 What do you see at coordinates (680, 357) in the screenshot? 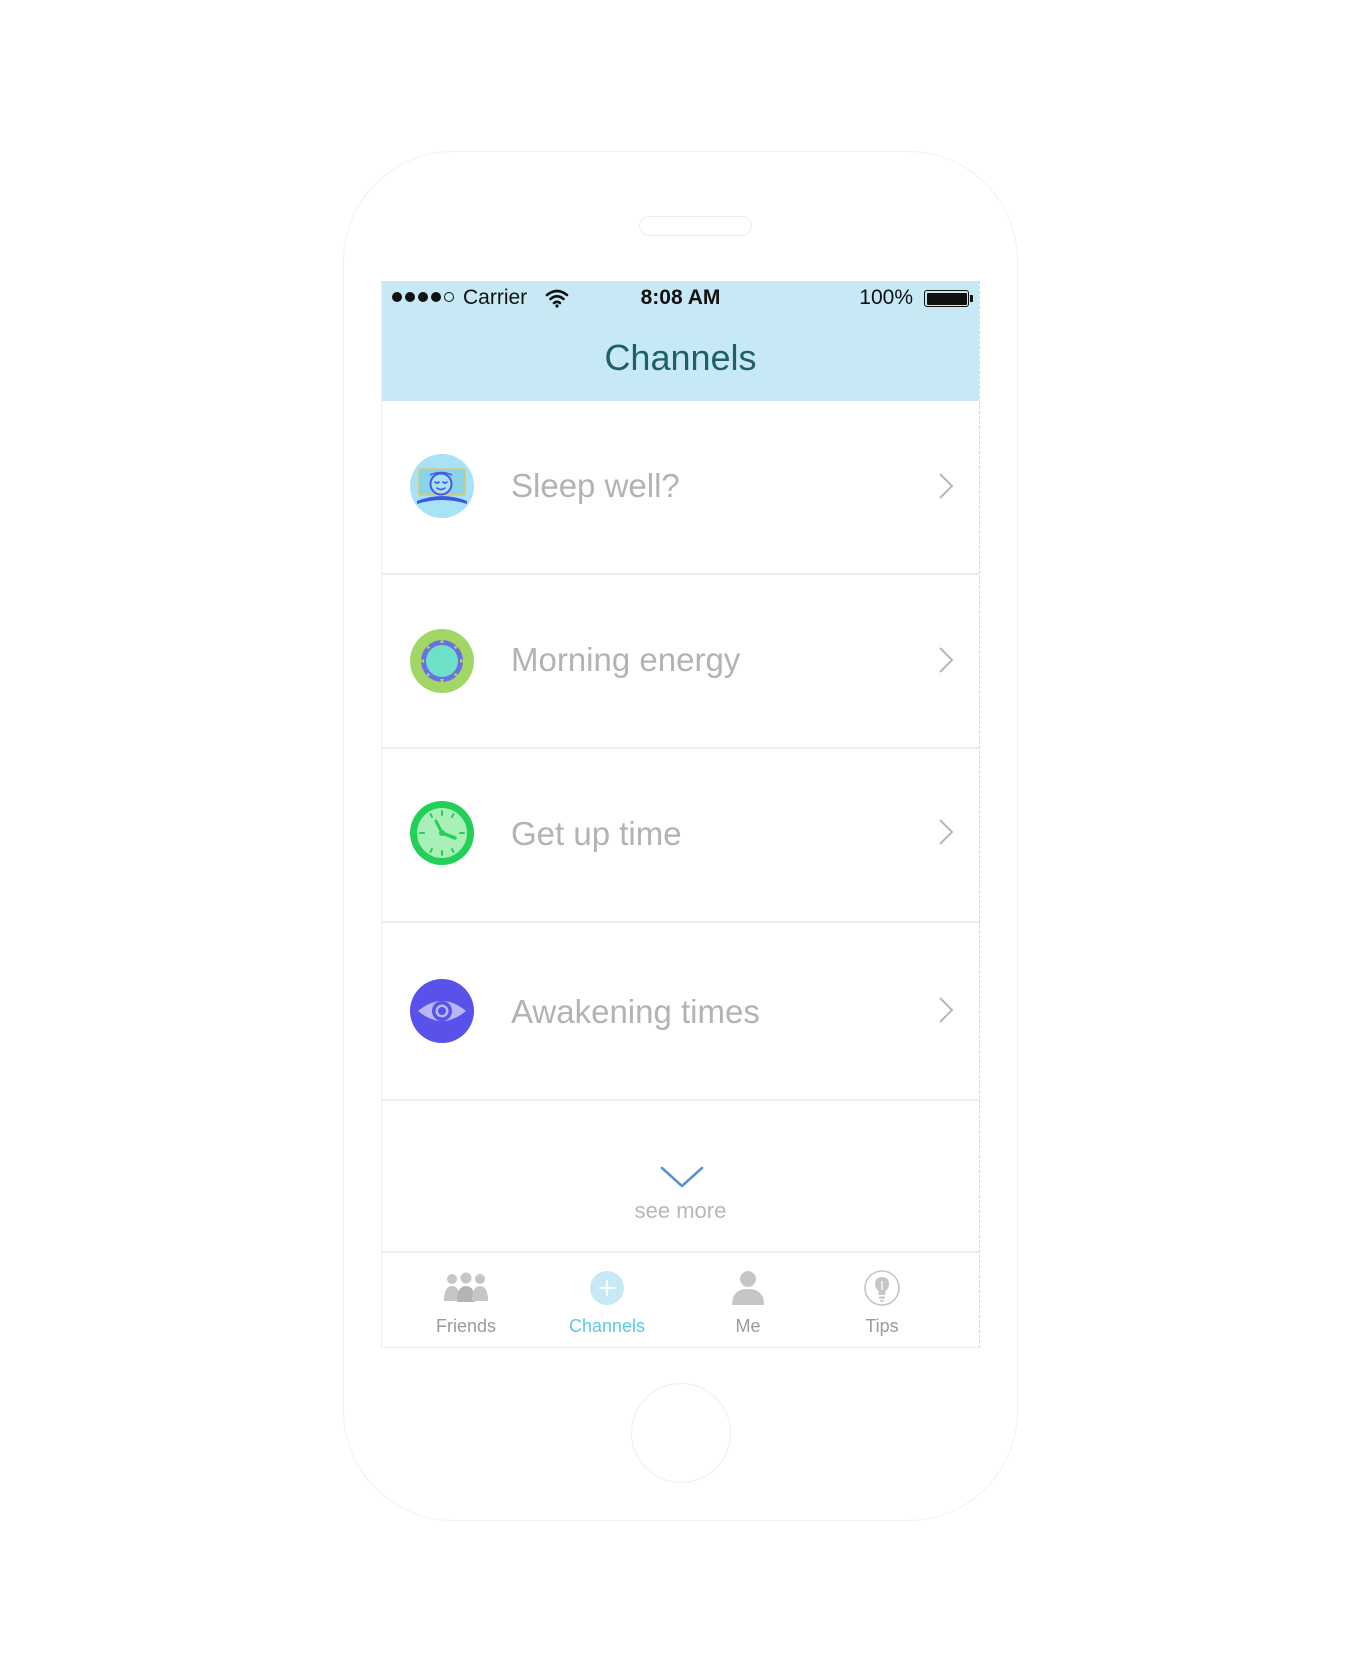
I see `page-title: Channels` at bounding box center [680, 357].